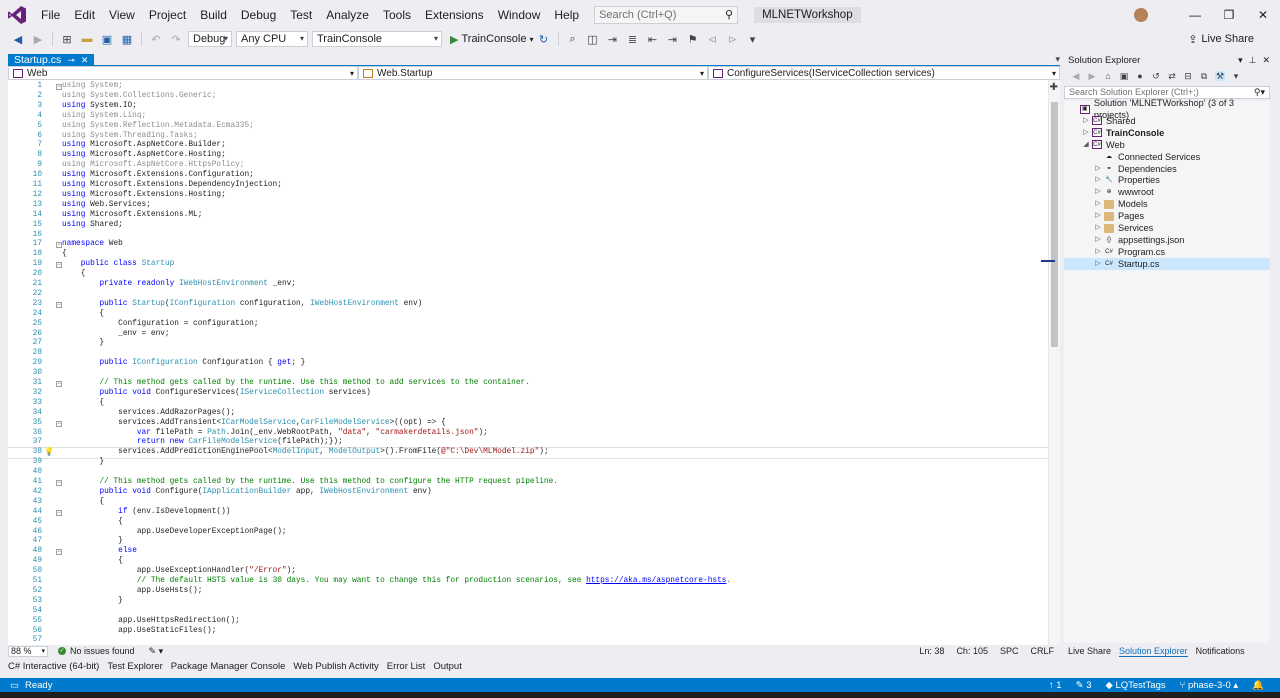 This screenshot has height=698, width=1280. I want to click on tab-live-share: Live Share, so click(1089, 651).